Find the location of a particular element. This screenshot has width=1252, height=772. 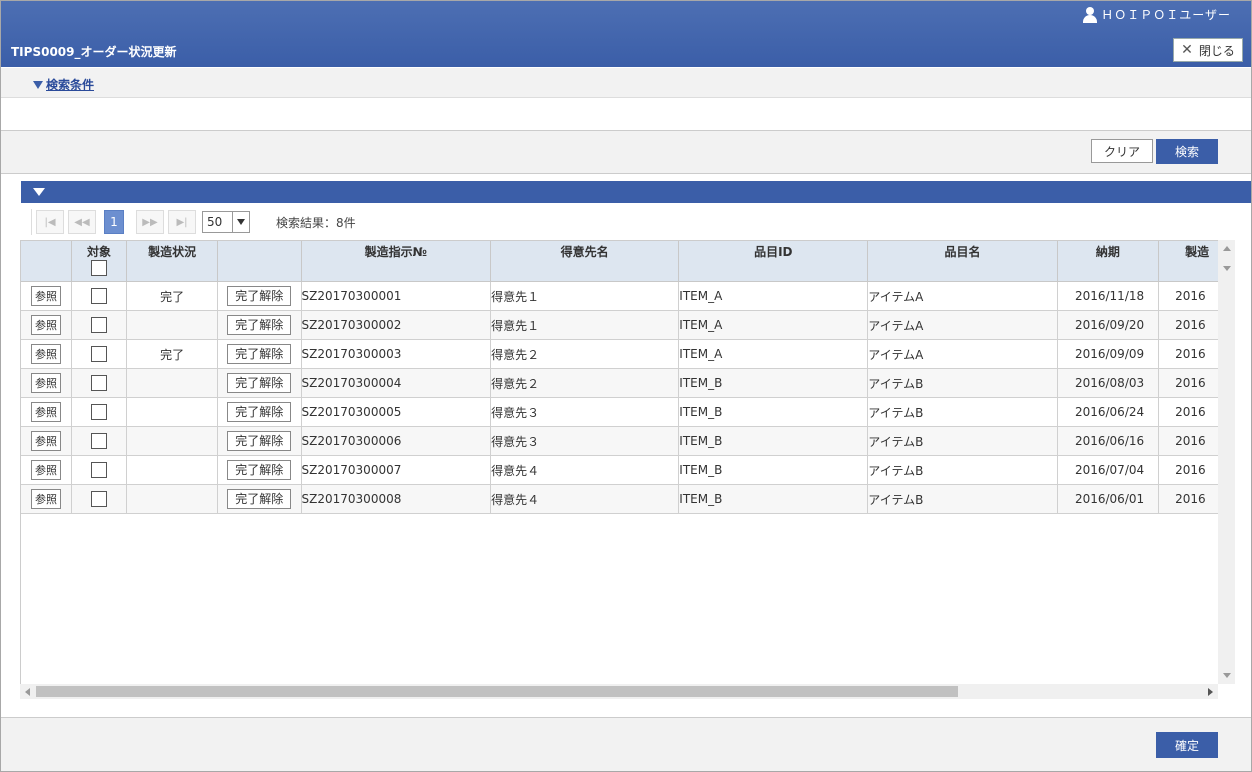

col-header-item-id: 品目ID is located at coordinates (773, 261).